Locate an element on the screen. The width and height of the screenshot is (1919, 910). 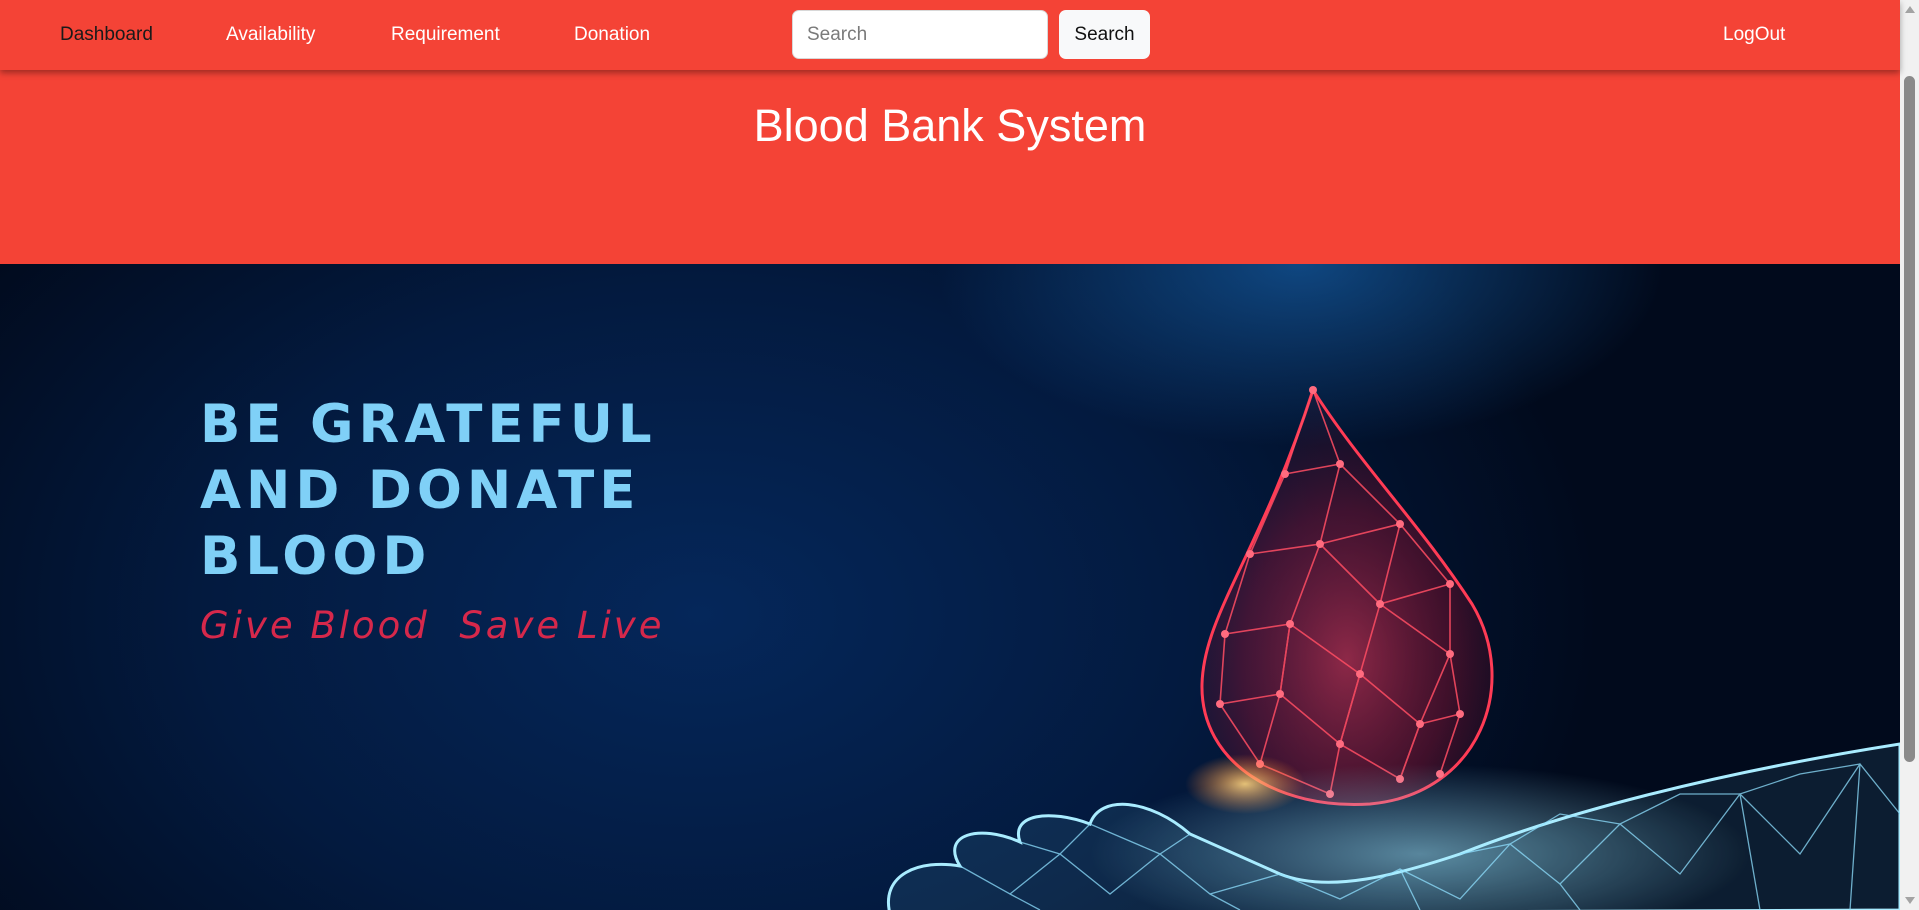
nav-link-requirement: Requirement is located at coordinates (445, 35).